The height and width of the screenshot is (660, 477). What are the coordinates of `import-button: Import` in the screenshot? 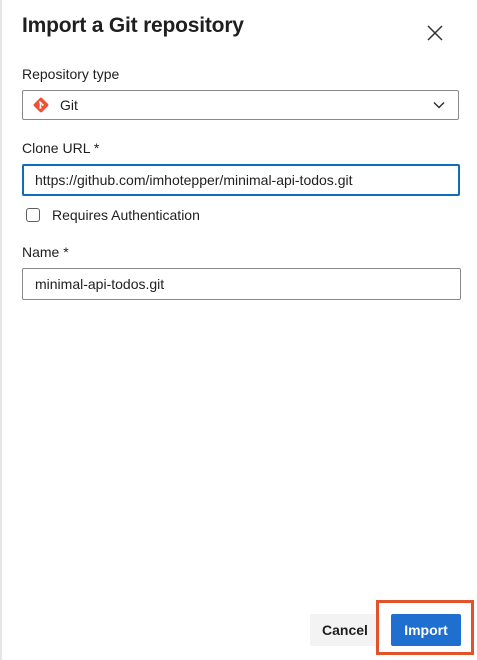 It's located at (426, 630).